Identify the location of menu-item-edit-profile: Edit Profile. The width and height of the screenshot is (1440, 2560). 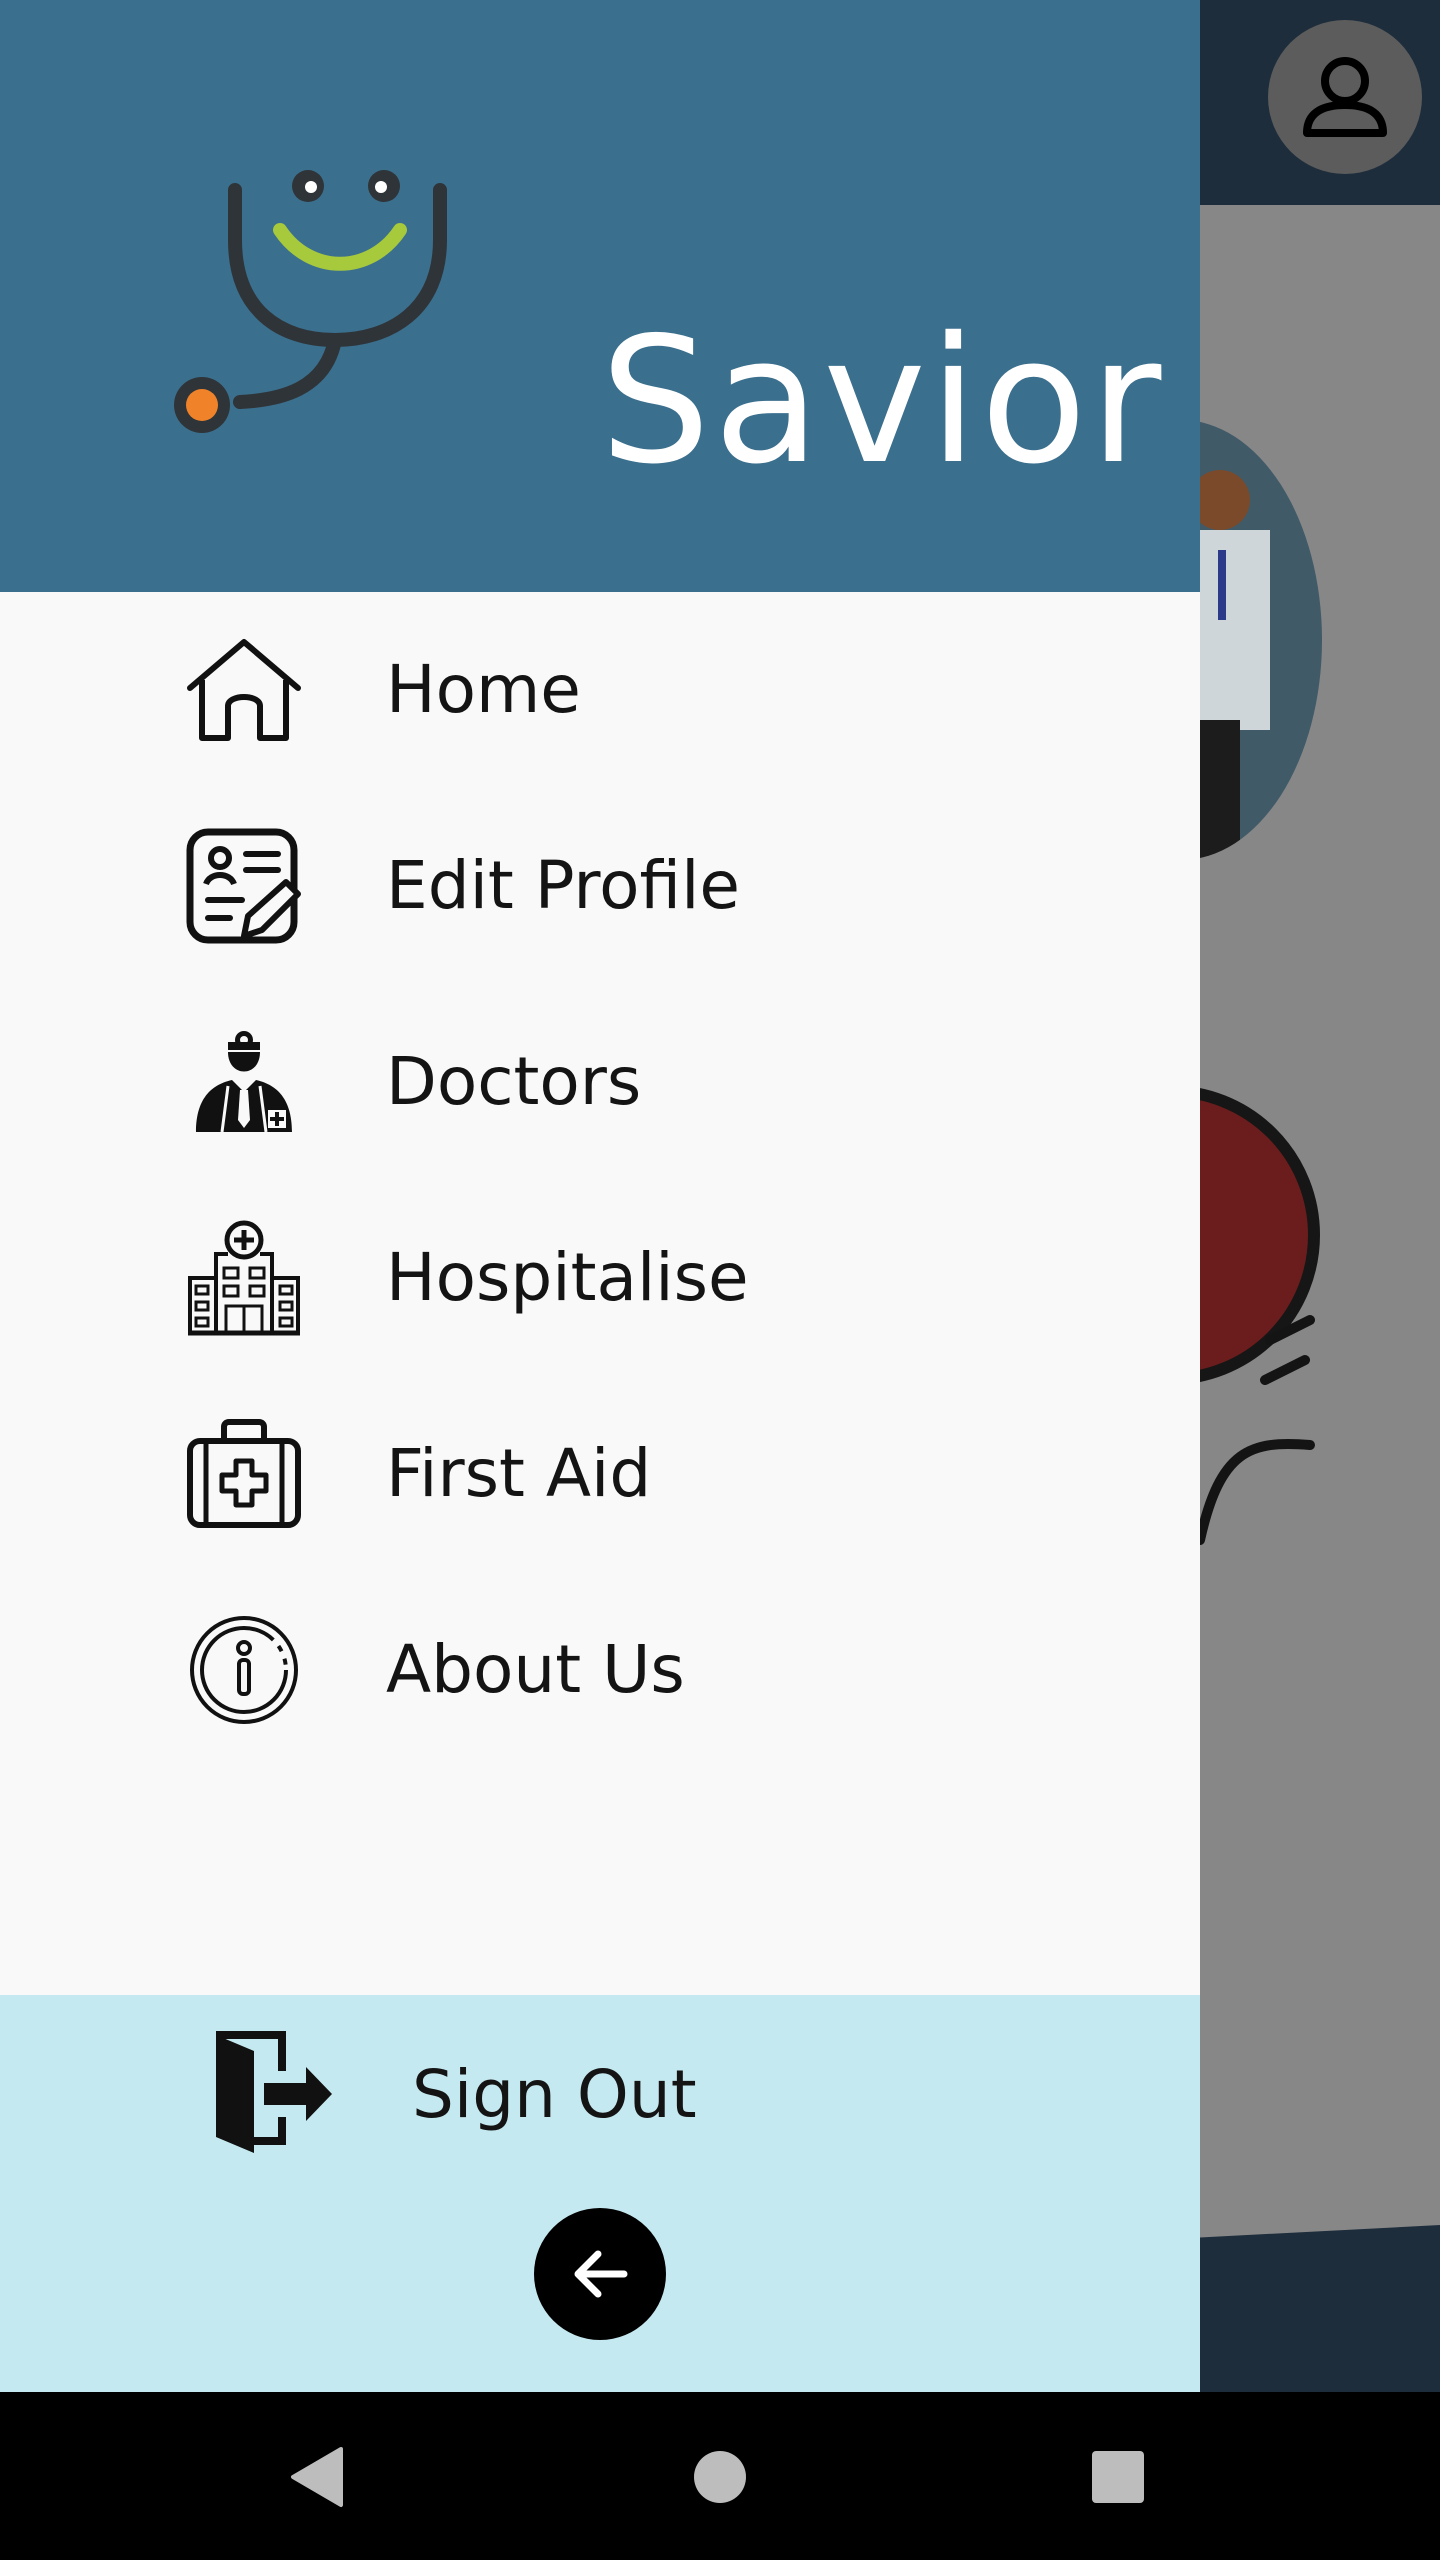
(600, 886).